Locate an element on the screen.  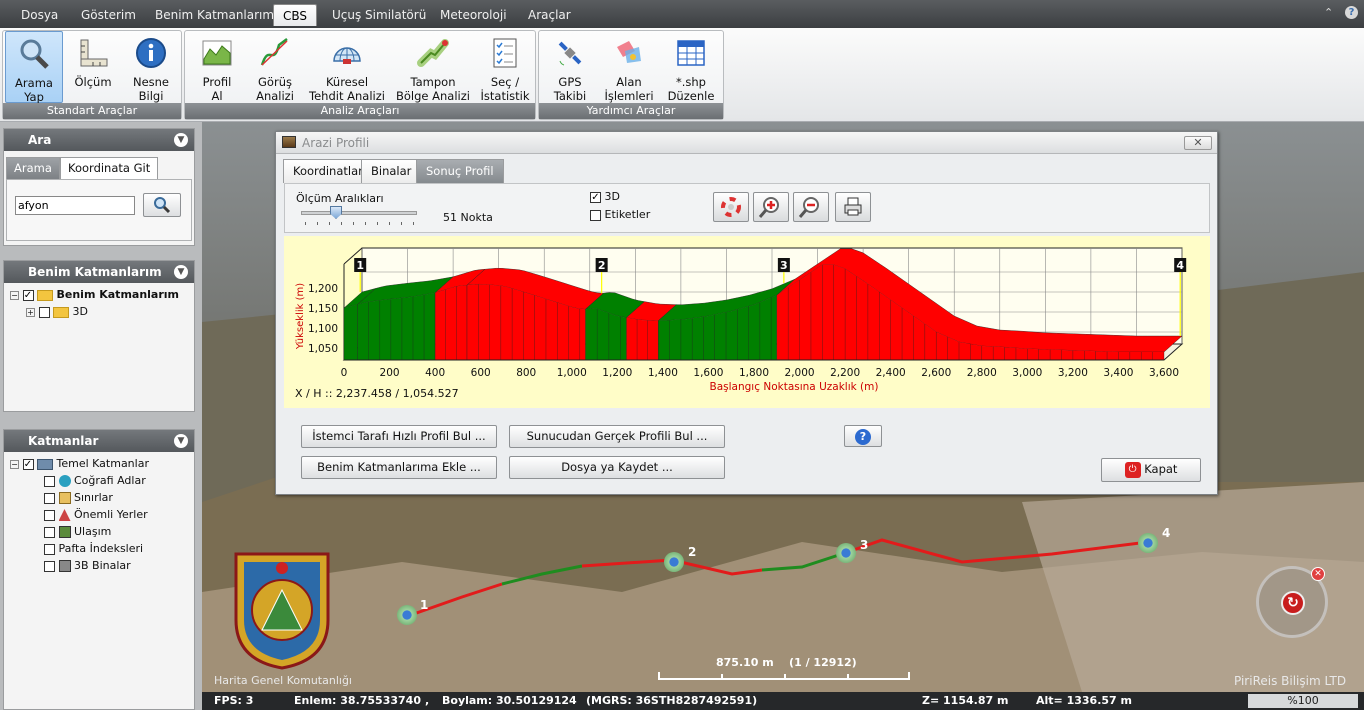
group-label: Yardımcı Araçlar is located at coordinates (631, 111).